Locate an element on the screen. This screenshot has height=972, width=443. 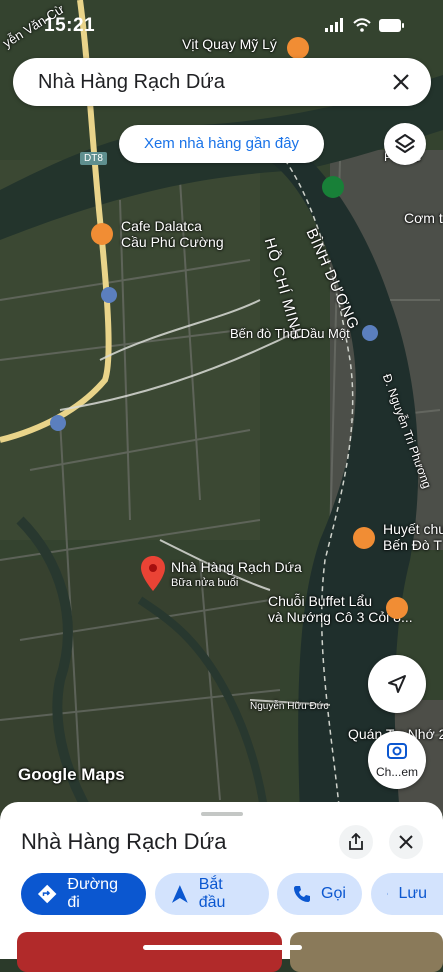
status-icons is located at coordinates (365, 25).